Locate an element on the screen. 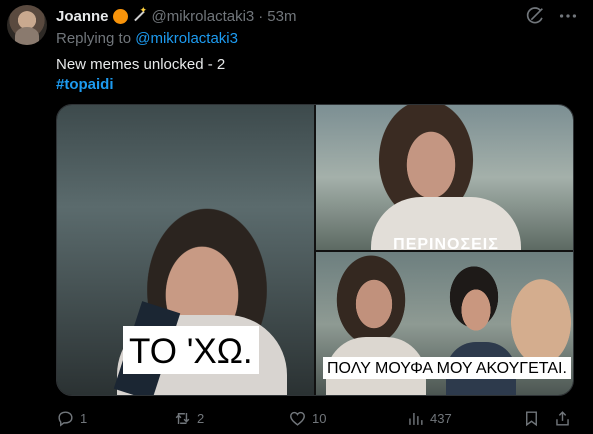  reply-count: 1 is located at coordinates (84, 418).